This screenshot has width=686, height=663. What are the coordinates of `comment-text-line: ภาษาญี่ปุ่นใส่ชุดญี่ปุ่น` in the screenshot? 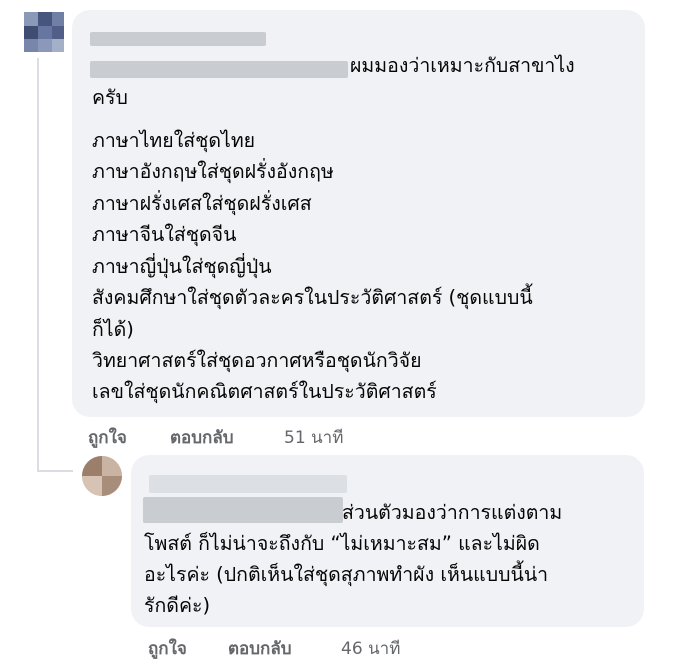 It's located at (182, 266).